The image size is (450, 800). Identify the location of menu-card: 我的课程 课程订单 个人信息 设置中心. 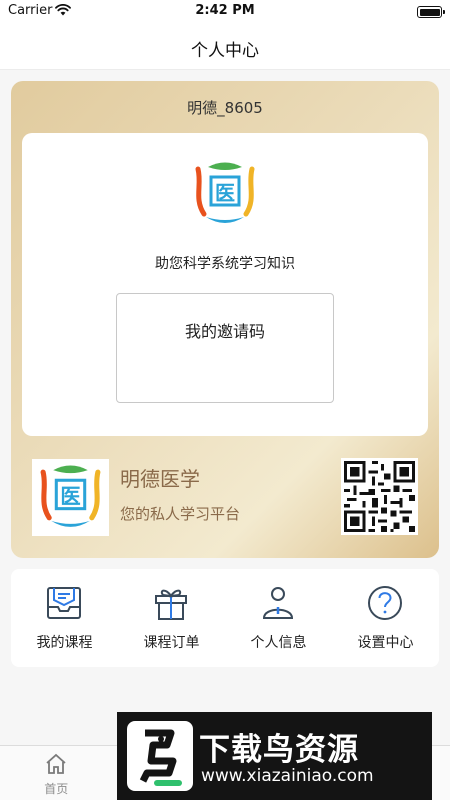
(225, 618).